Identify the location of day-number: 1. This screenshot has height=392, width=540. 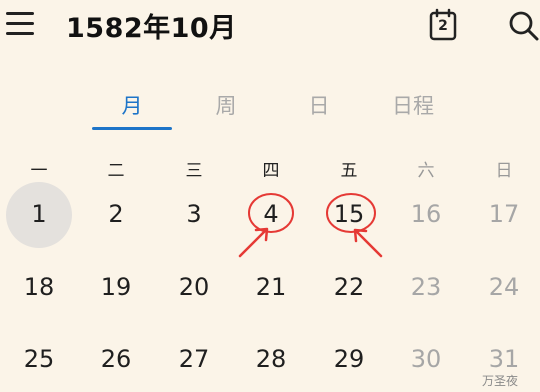
(39, 214).